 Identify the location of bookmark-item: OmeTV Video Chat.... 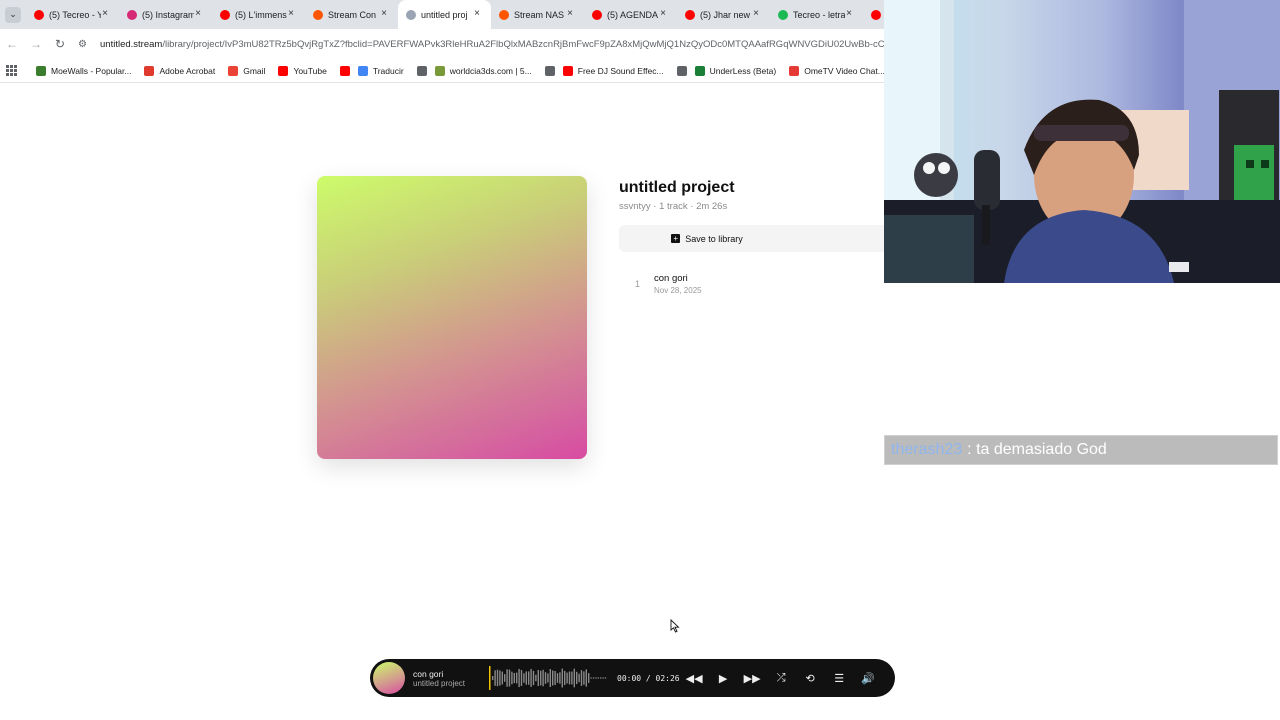
(837, 70).